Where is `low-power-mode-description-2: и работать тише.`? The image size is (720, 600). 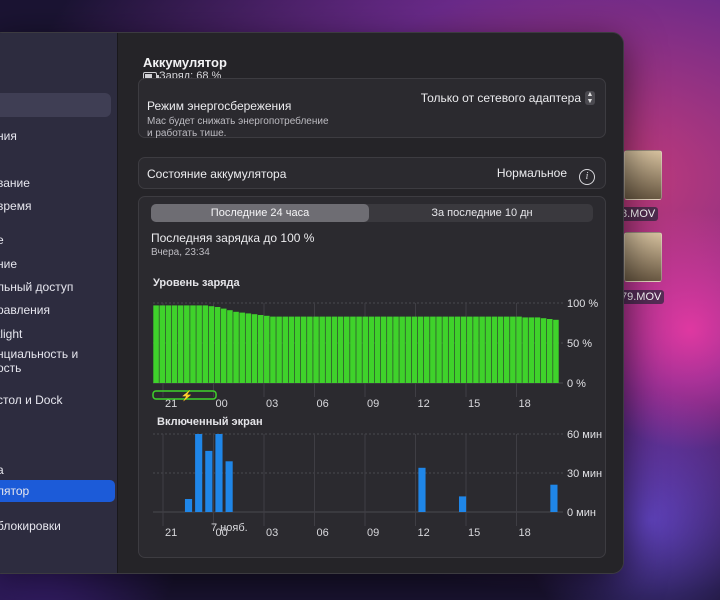 low-power-mode-description-2: и работать тише. is located at coordinates (187, 133).